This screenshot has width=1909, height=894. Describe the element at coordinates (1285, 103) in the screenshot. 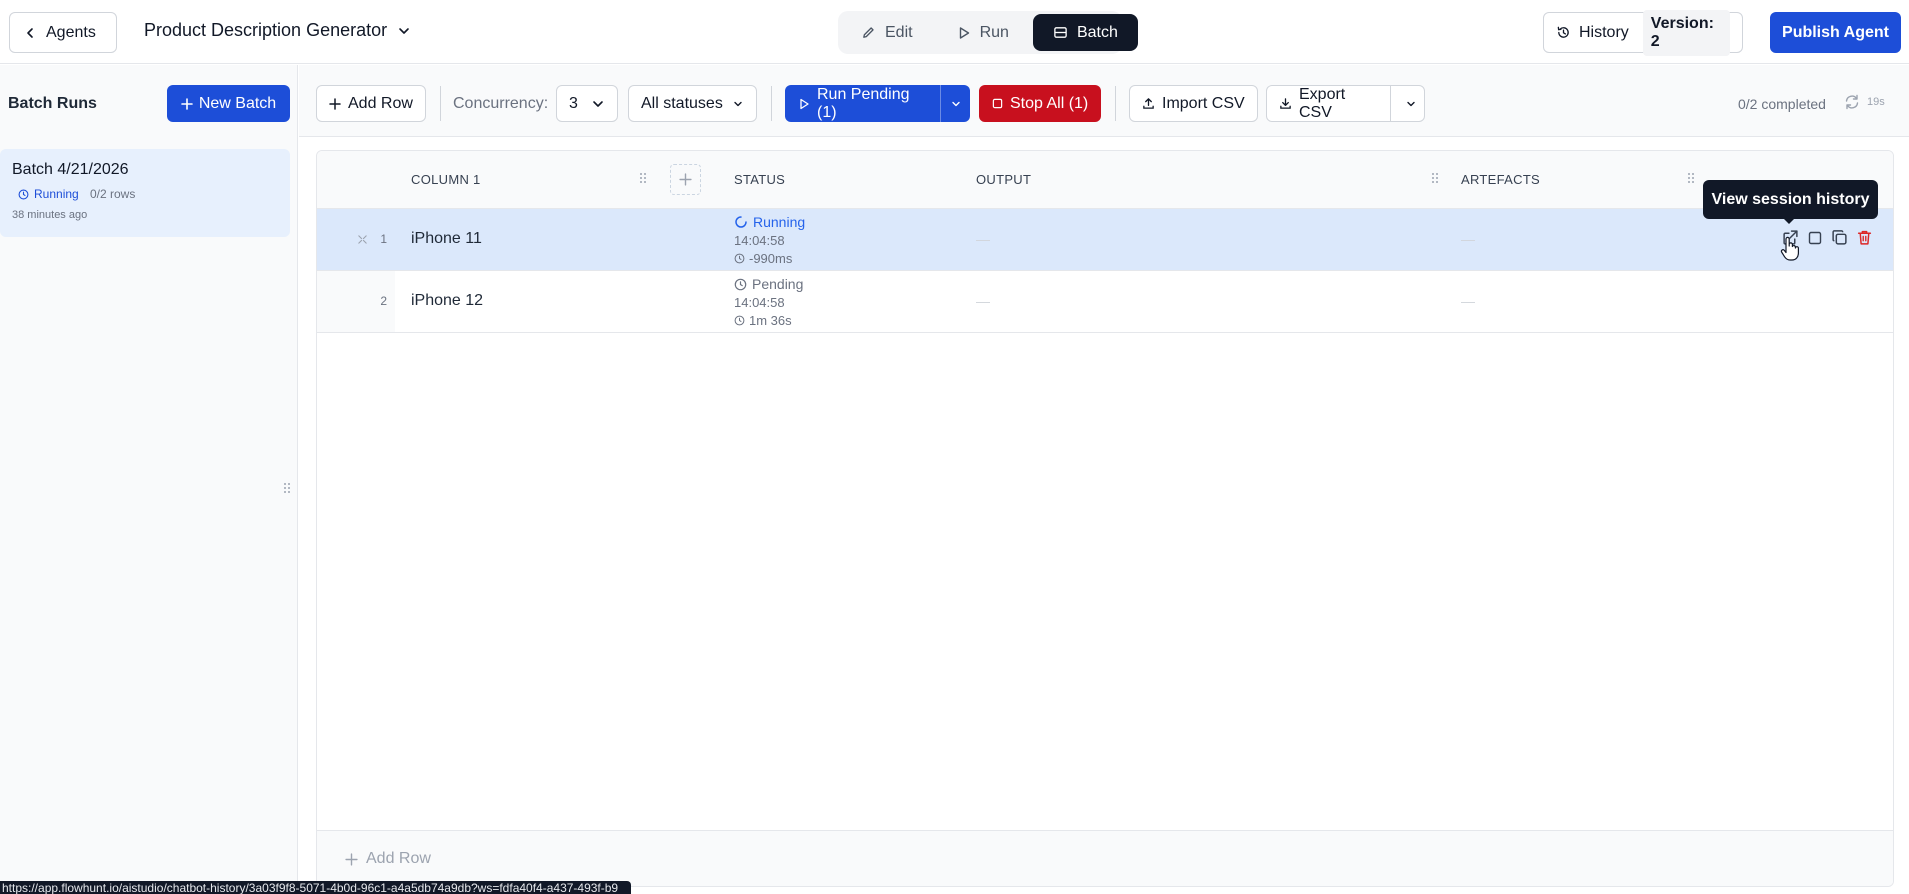

I see `download-icon` at that location.